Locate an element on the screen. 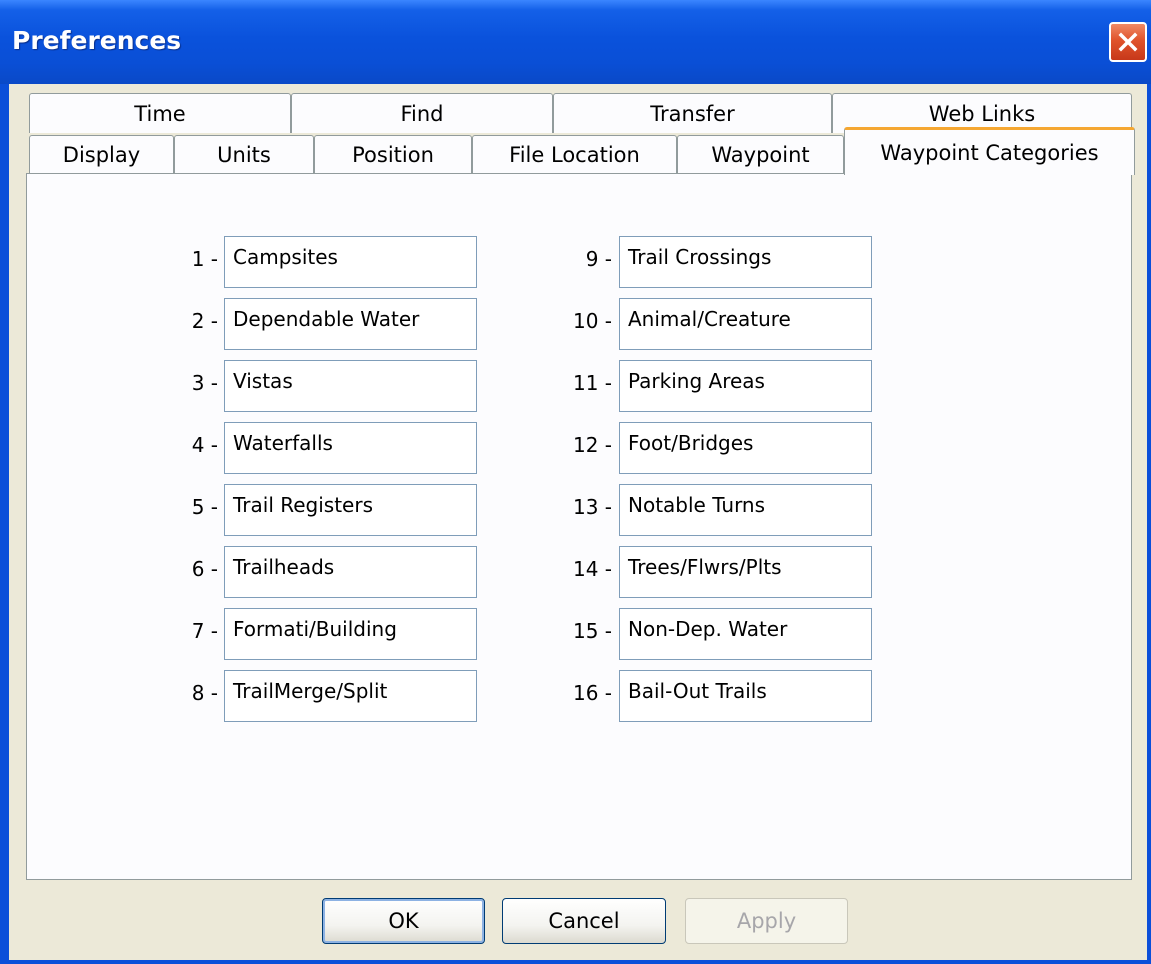 This screenshot has width=1151, height=964. cancel-label: Cancel is located at coordinates (584, 921).